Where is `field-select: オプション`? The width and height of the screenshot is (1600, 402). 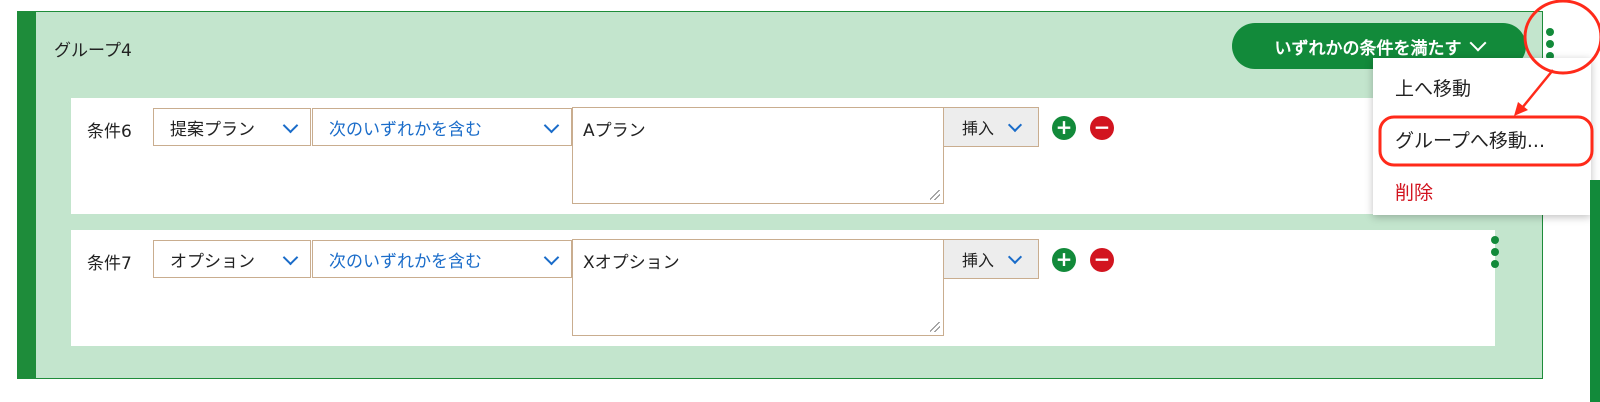
field-select: オプション is located at coordinates (232, 259).